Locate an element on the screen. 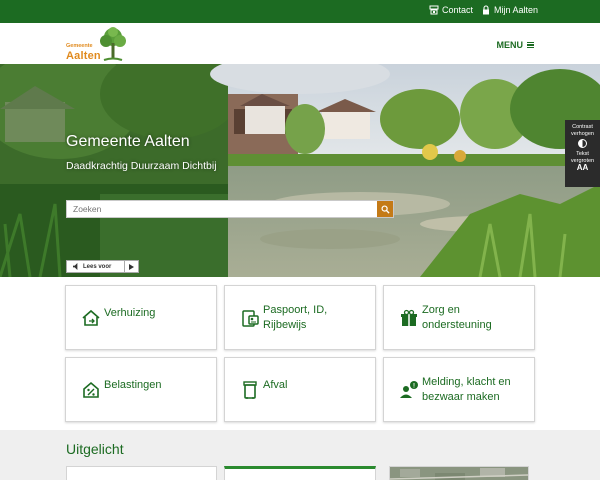 The image size is (600, 480). readspeaker-label: Lees voor is located at coordinates (97, 266).